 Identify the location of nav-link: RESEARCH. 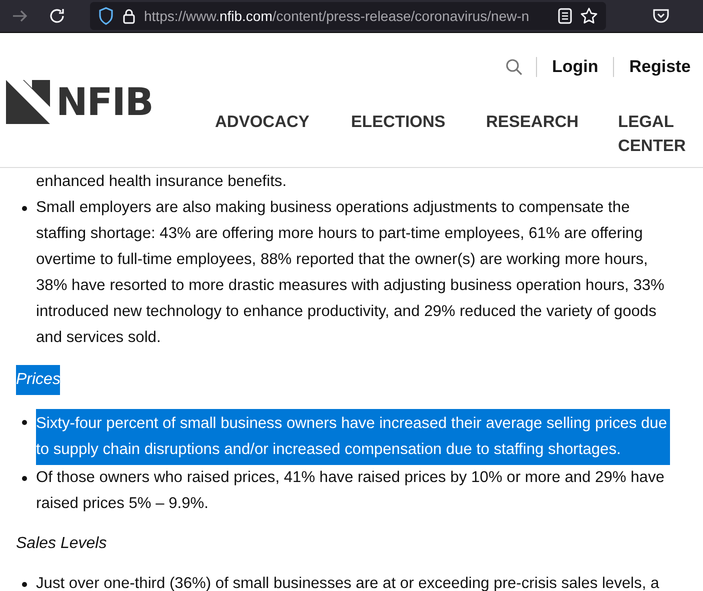
(532, 122).